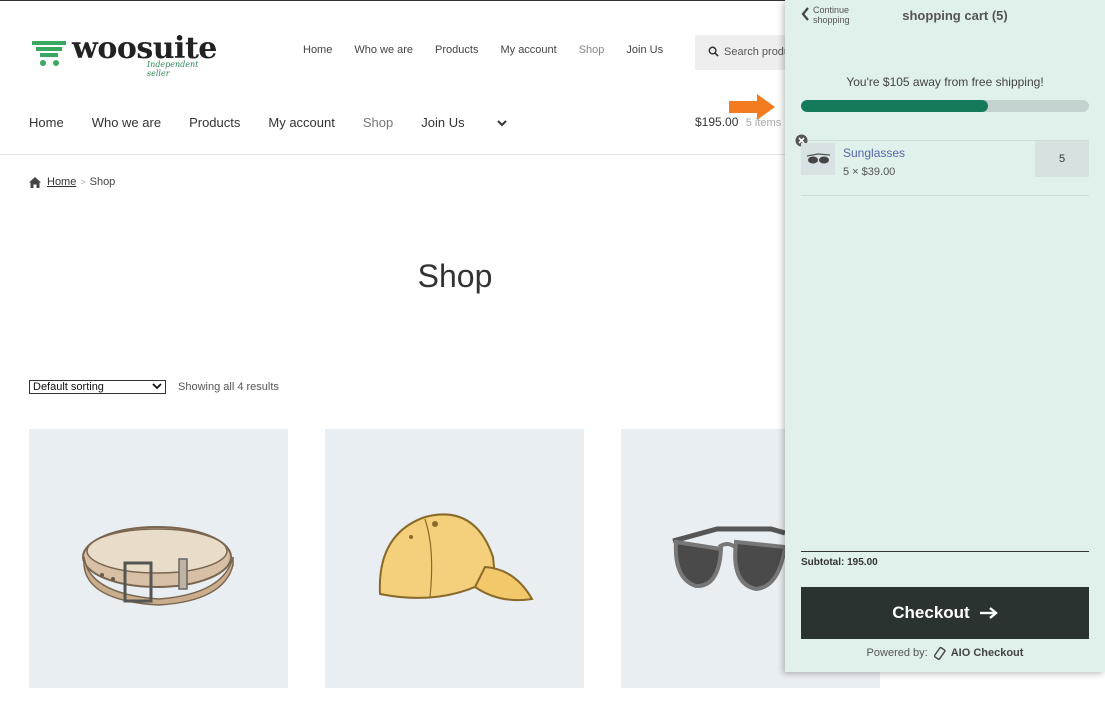 The image size is (1105, 705). What do you see at coordinates (728, 559) in the screenshot?
I see `sunglasses-image` at bounding box center [728, 559].